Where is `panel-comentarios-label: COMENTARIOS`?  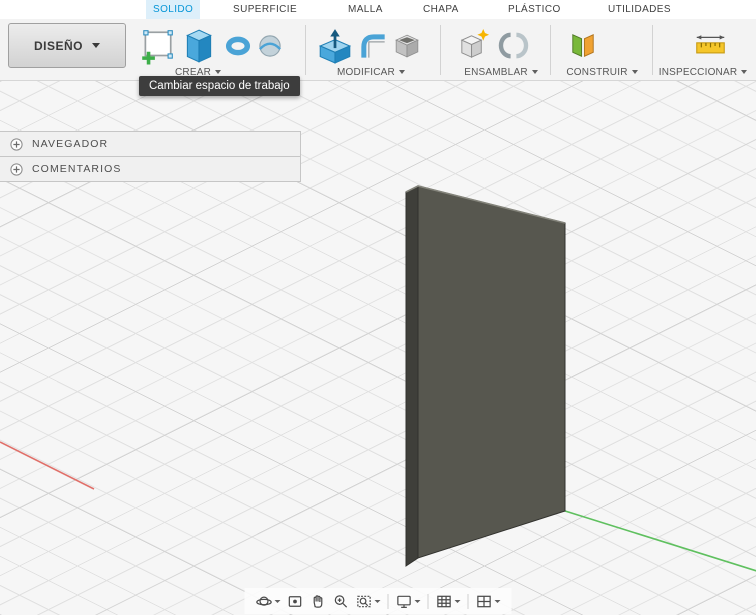
panel-comentarios-label: COMENTARIOS is located at coordinates (77, 169).